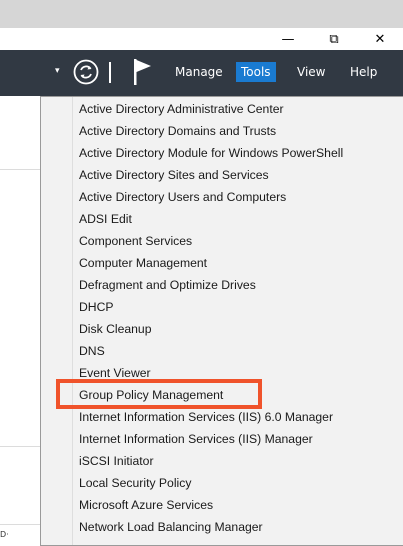 The height and width of the screenshot is (546, 403). I want to click on chevron-down-icon: ▾, so click(57, 71).